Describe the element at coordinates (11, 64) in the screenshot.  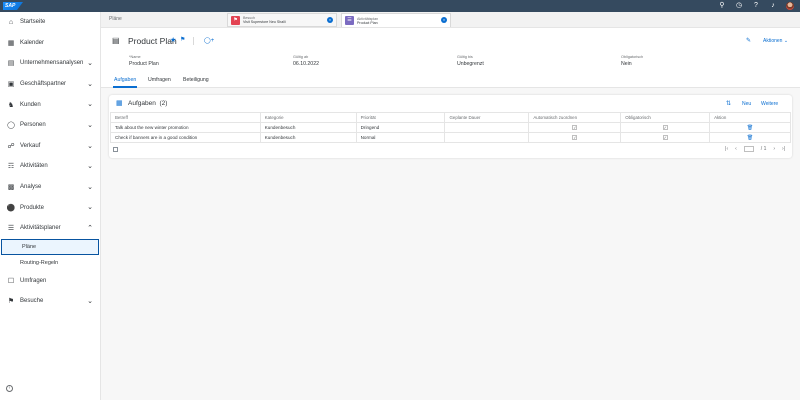
I see `analytics-icon: ▤` at that location.